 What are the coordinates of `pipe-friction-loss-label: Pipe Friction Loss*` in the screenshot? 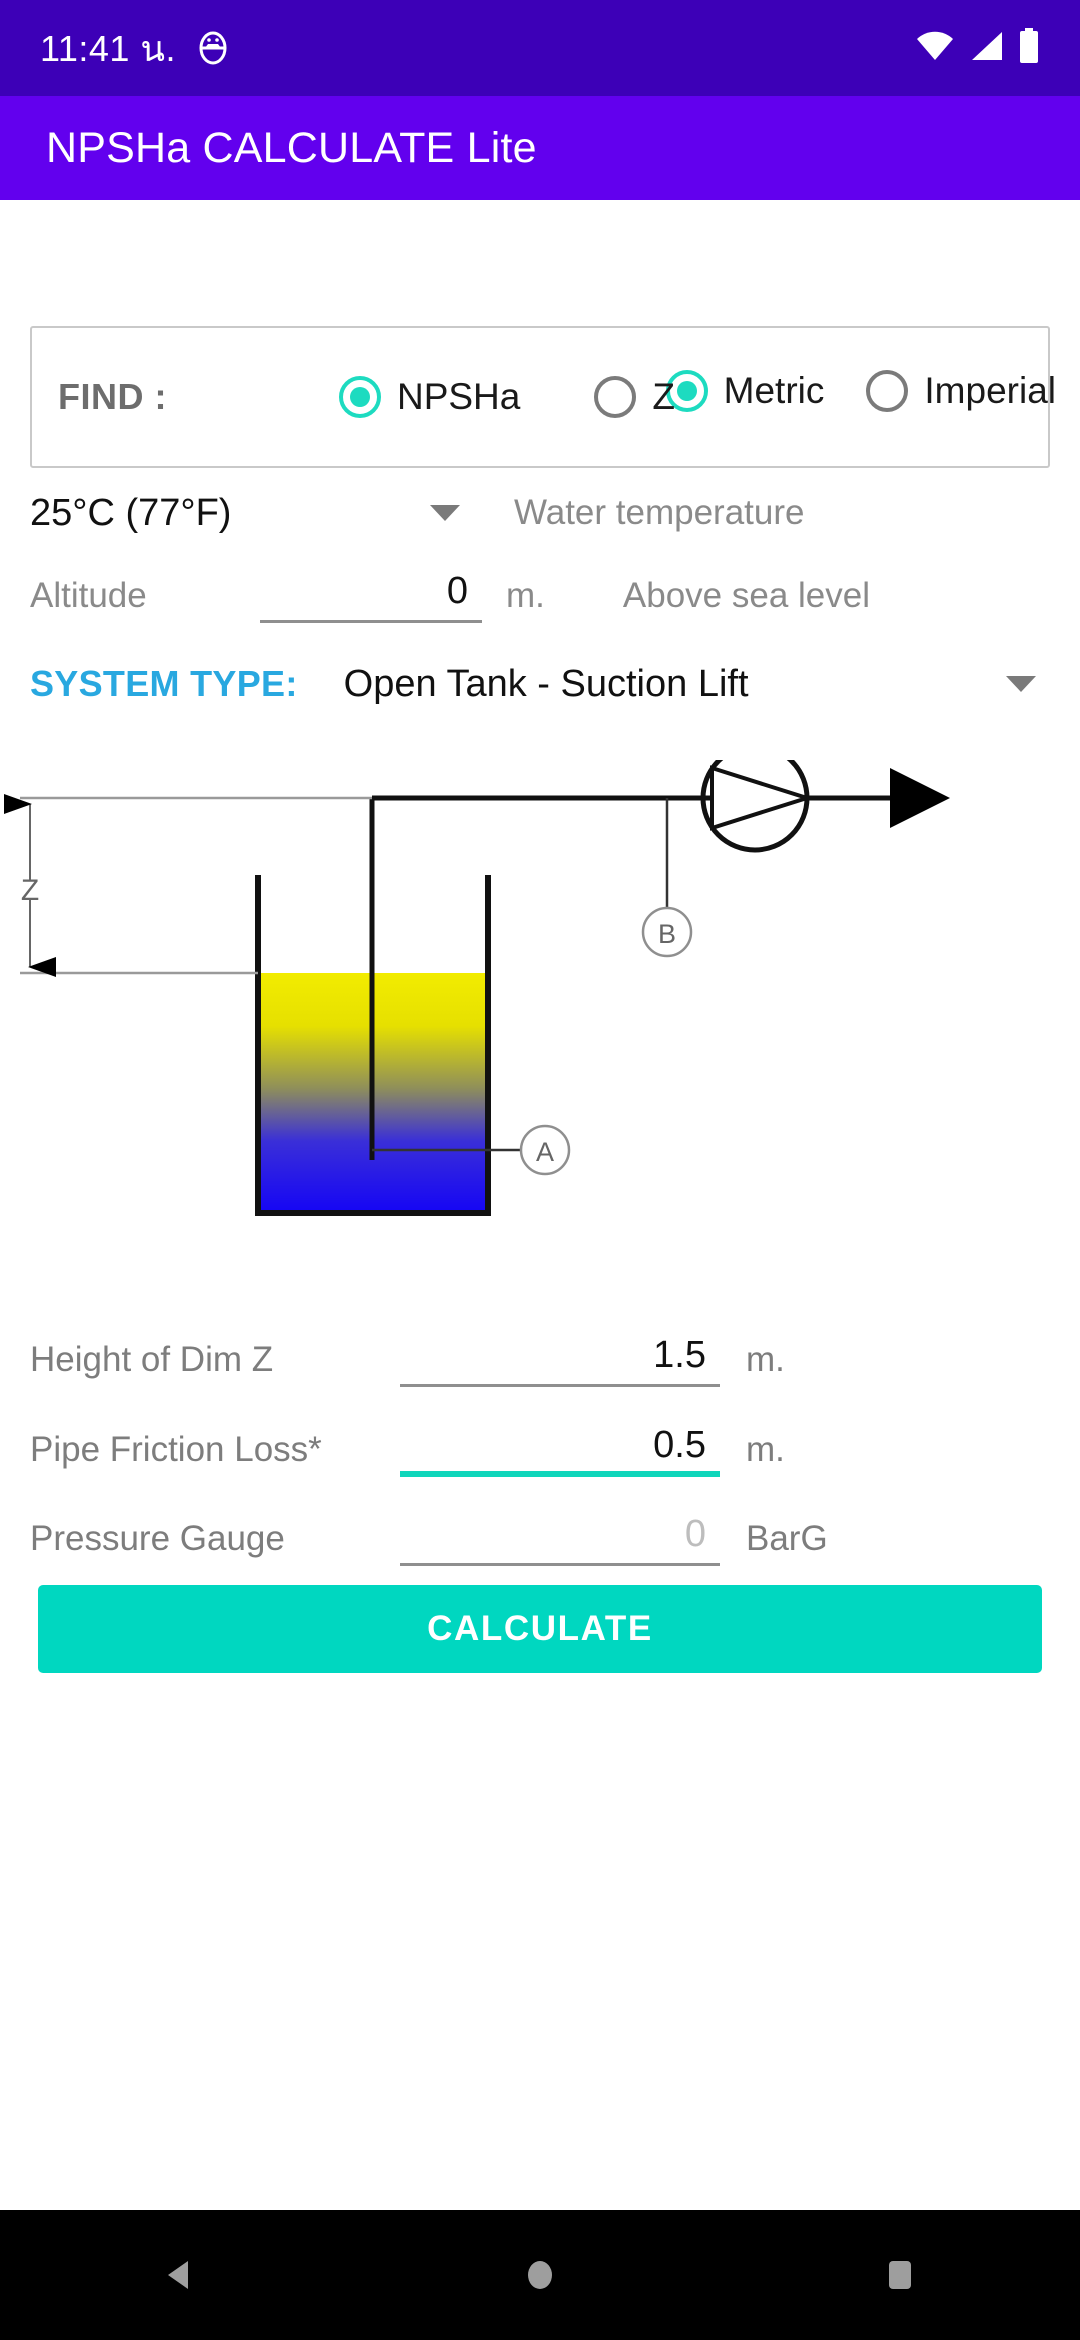 It's located at (176, 1449).